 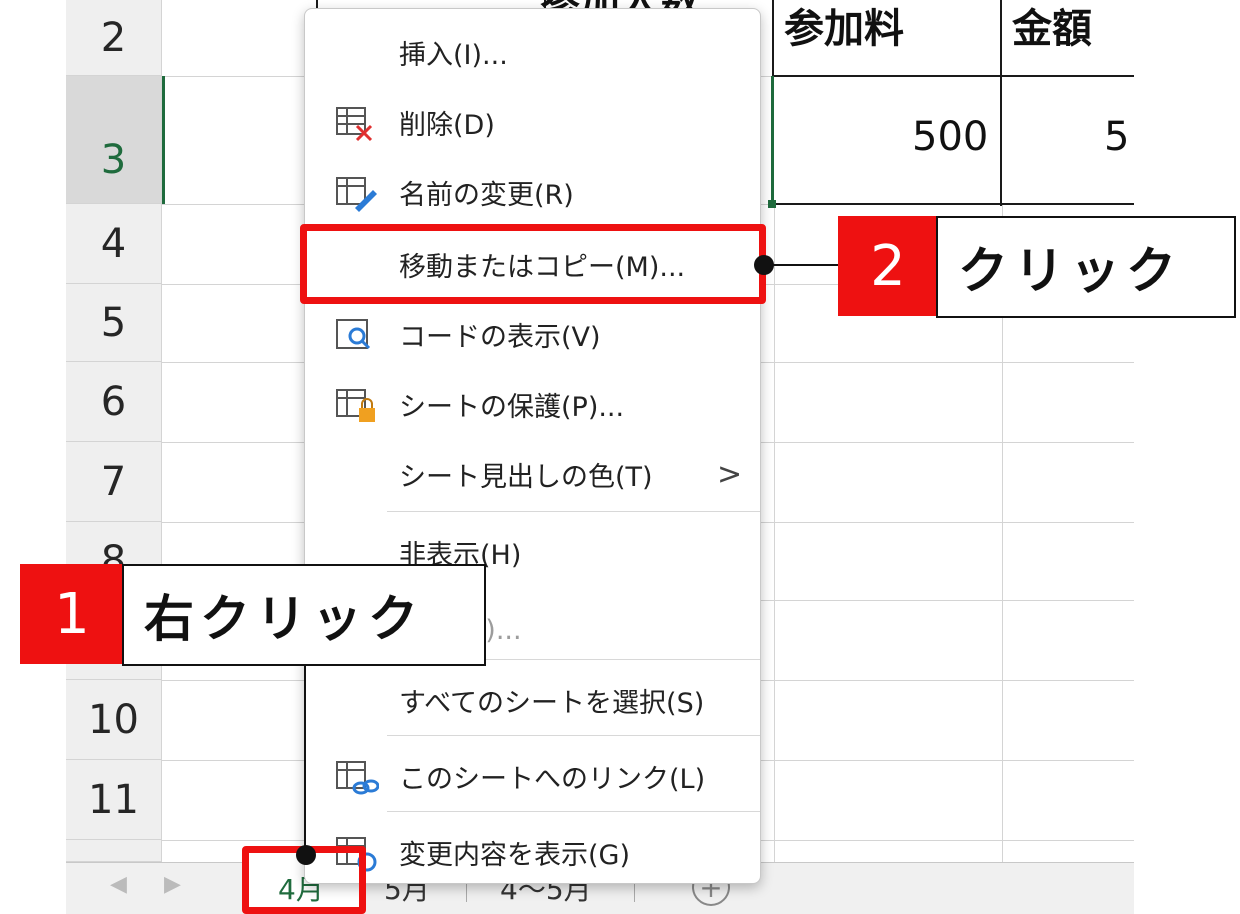 I want to click on menu-item-label: シート見出しの色(T), so click(x=526, y=477).